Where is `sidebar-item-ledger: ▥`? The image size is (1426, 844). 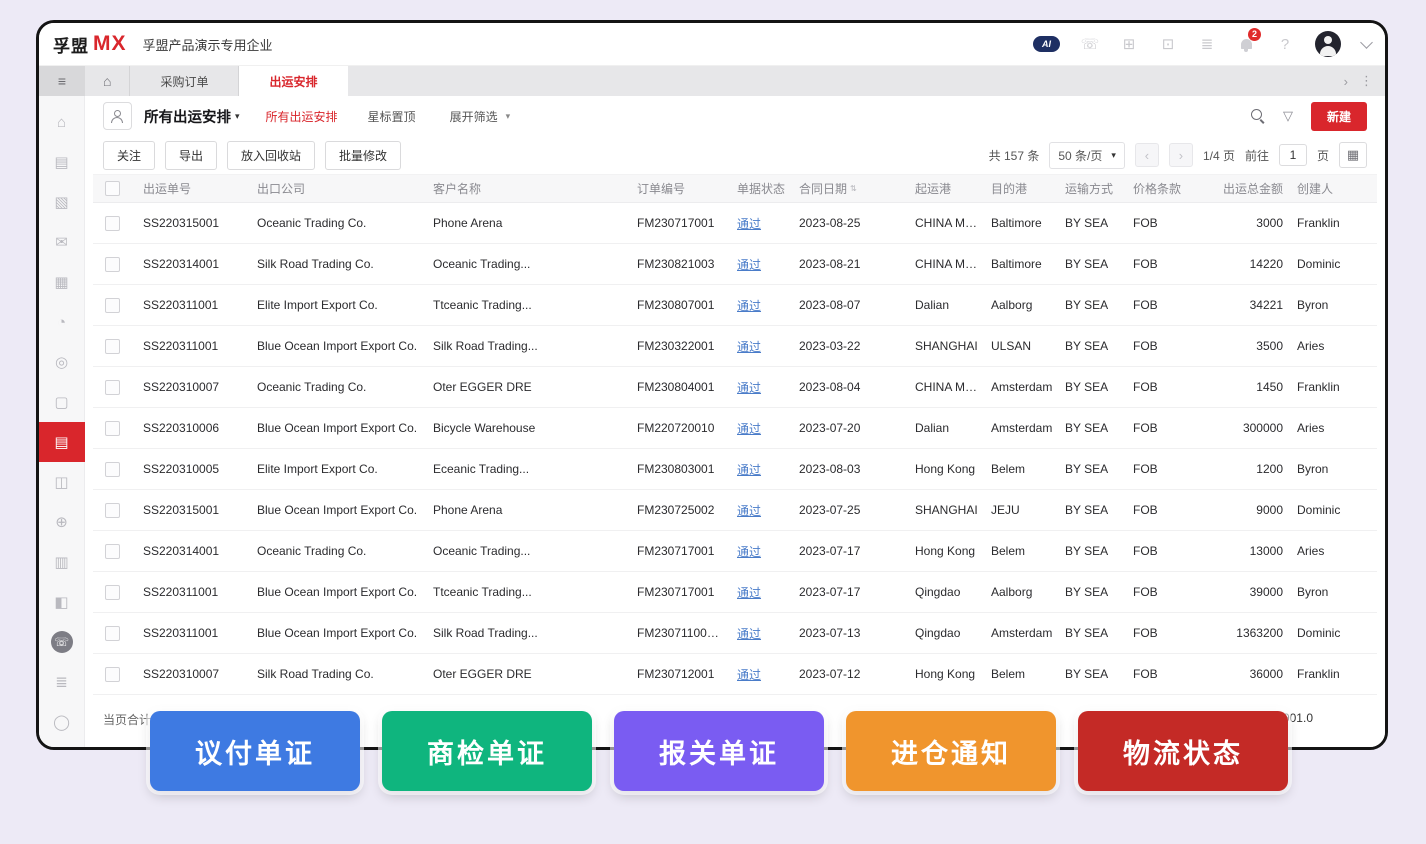 sidebar-item-ledger: ▥ is located at coordinates (62, 562).